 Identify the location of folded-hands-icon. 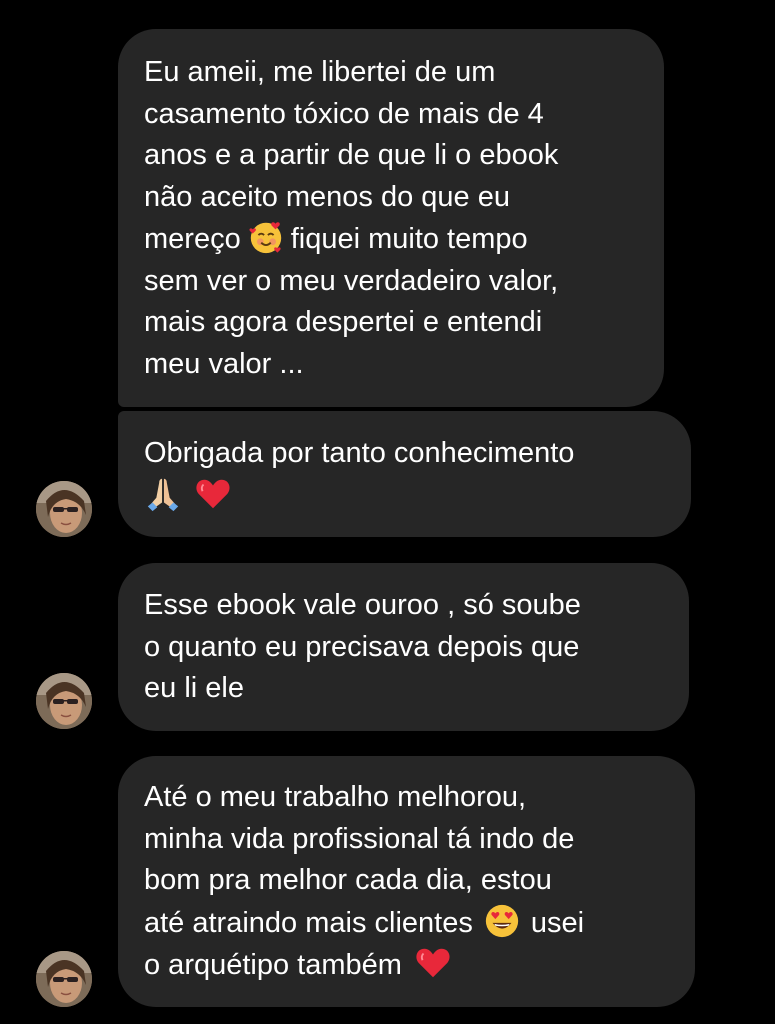
(163, 494).